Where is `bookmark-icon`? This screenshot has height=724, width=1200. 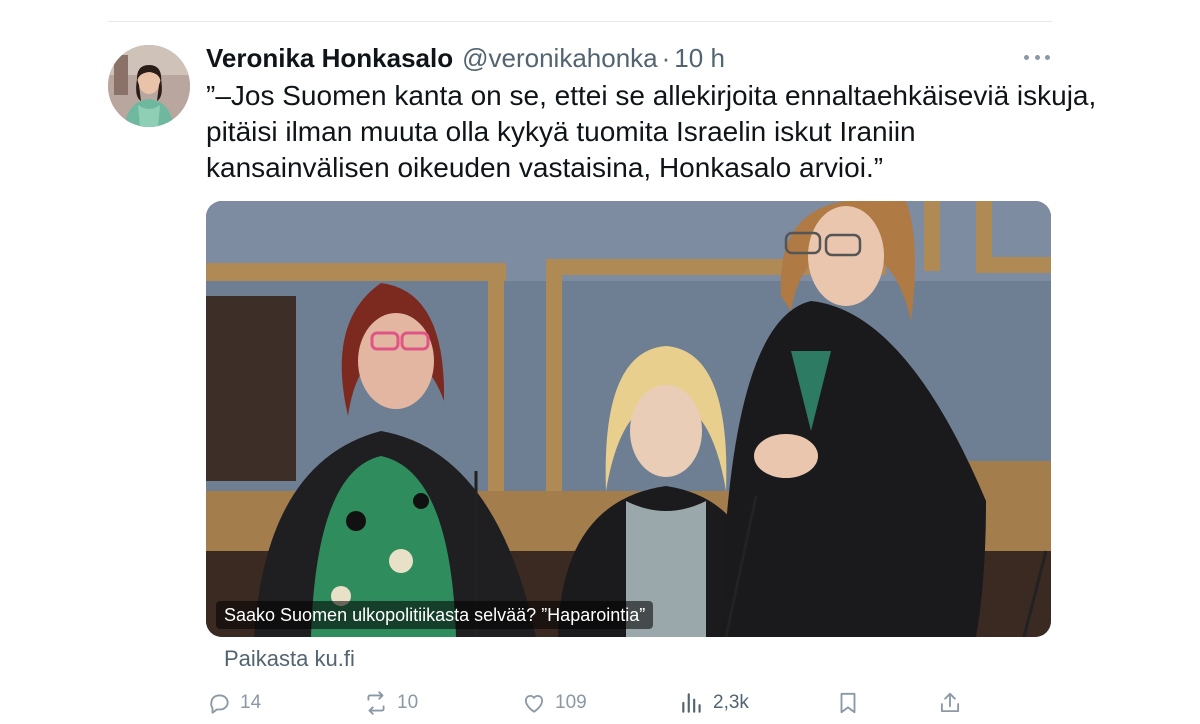 bookmark-icon is located at coordinates (848, 703).